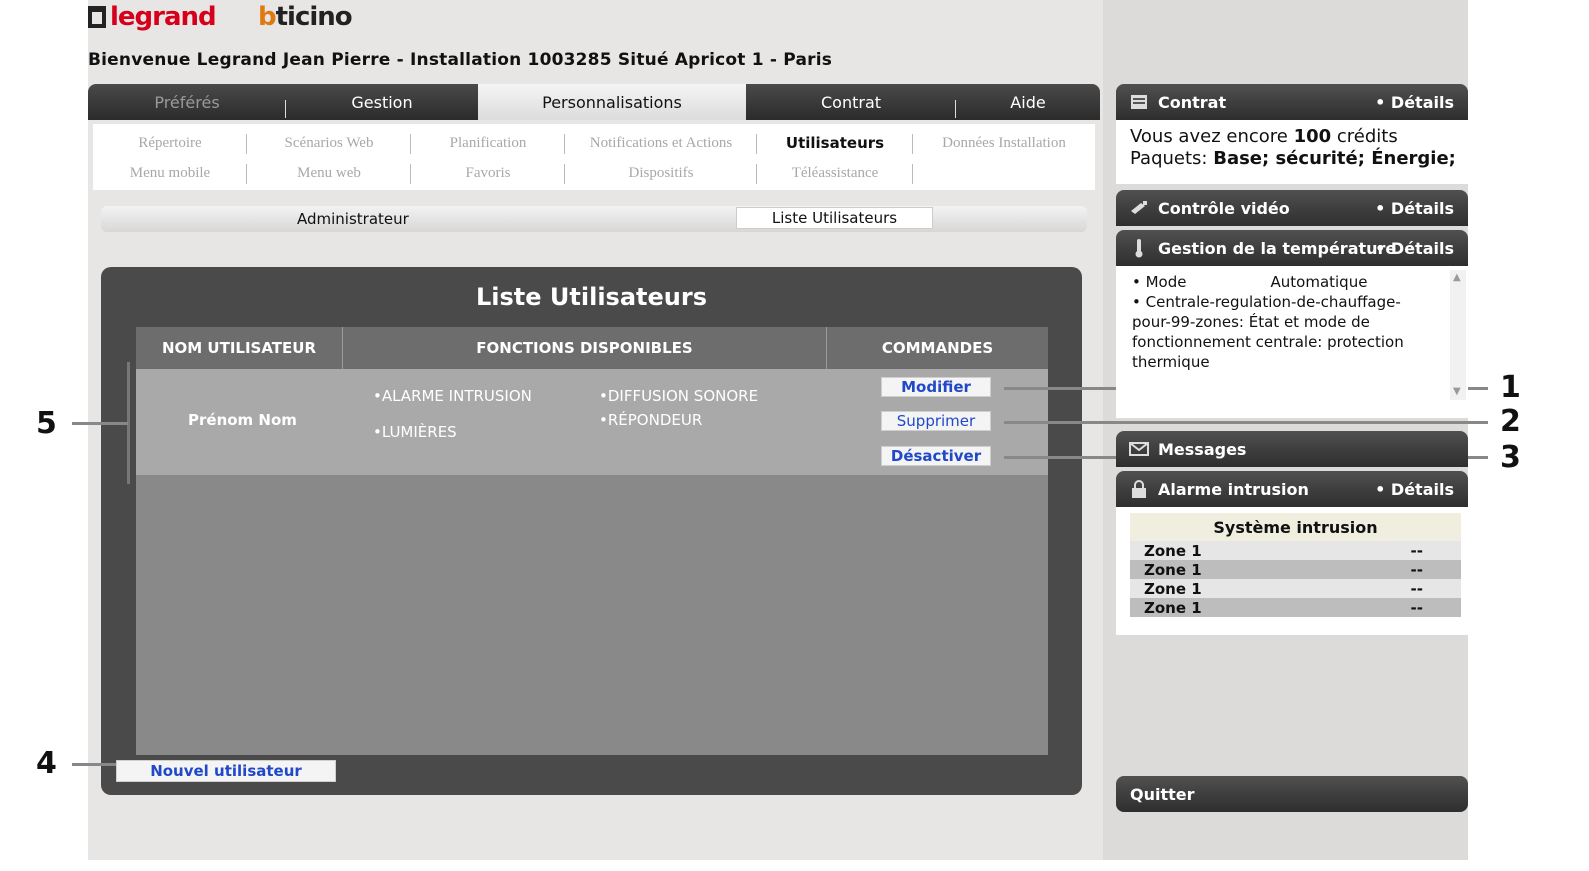 This screenshot has height=871, width=1589. What do you see at coordinates (1457, 277) in the screenshot?
I see `scroll-up-icon: ▲` at bounding box center [1457, 277].